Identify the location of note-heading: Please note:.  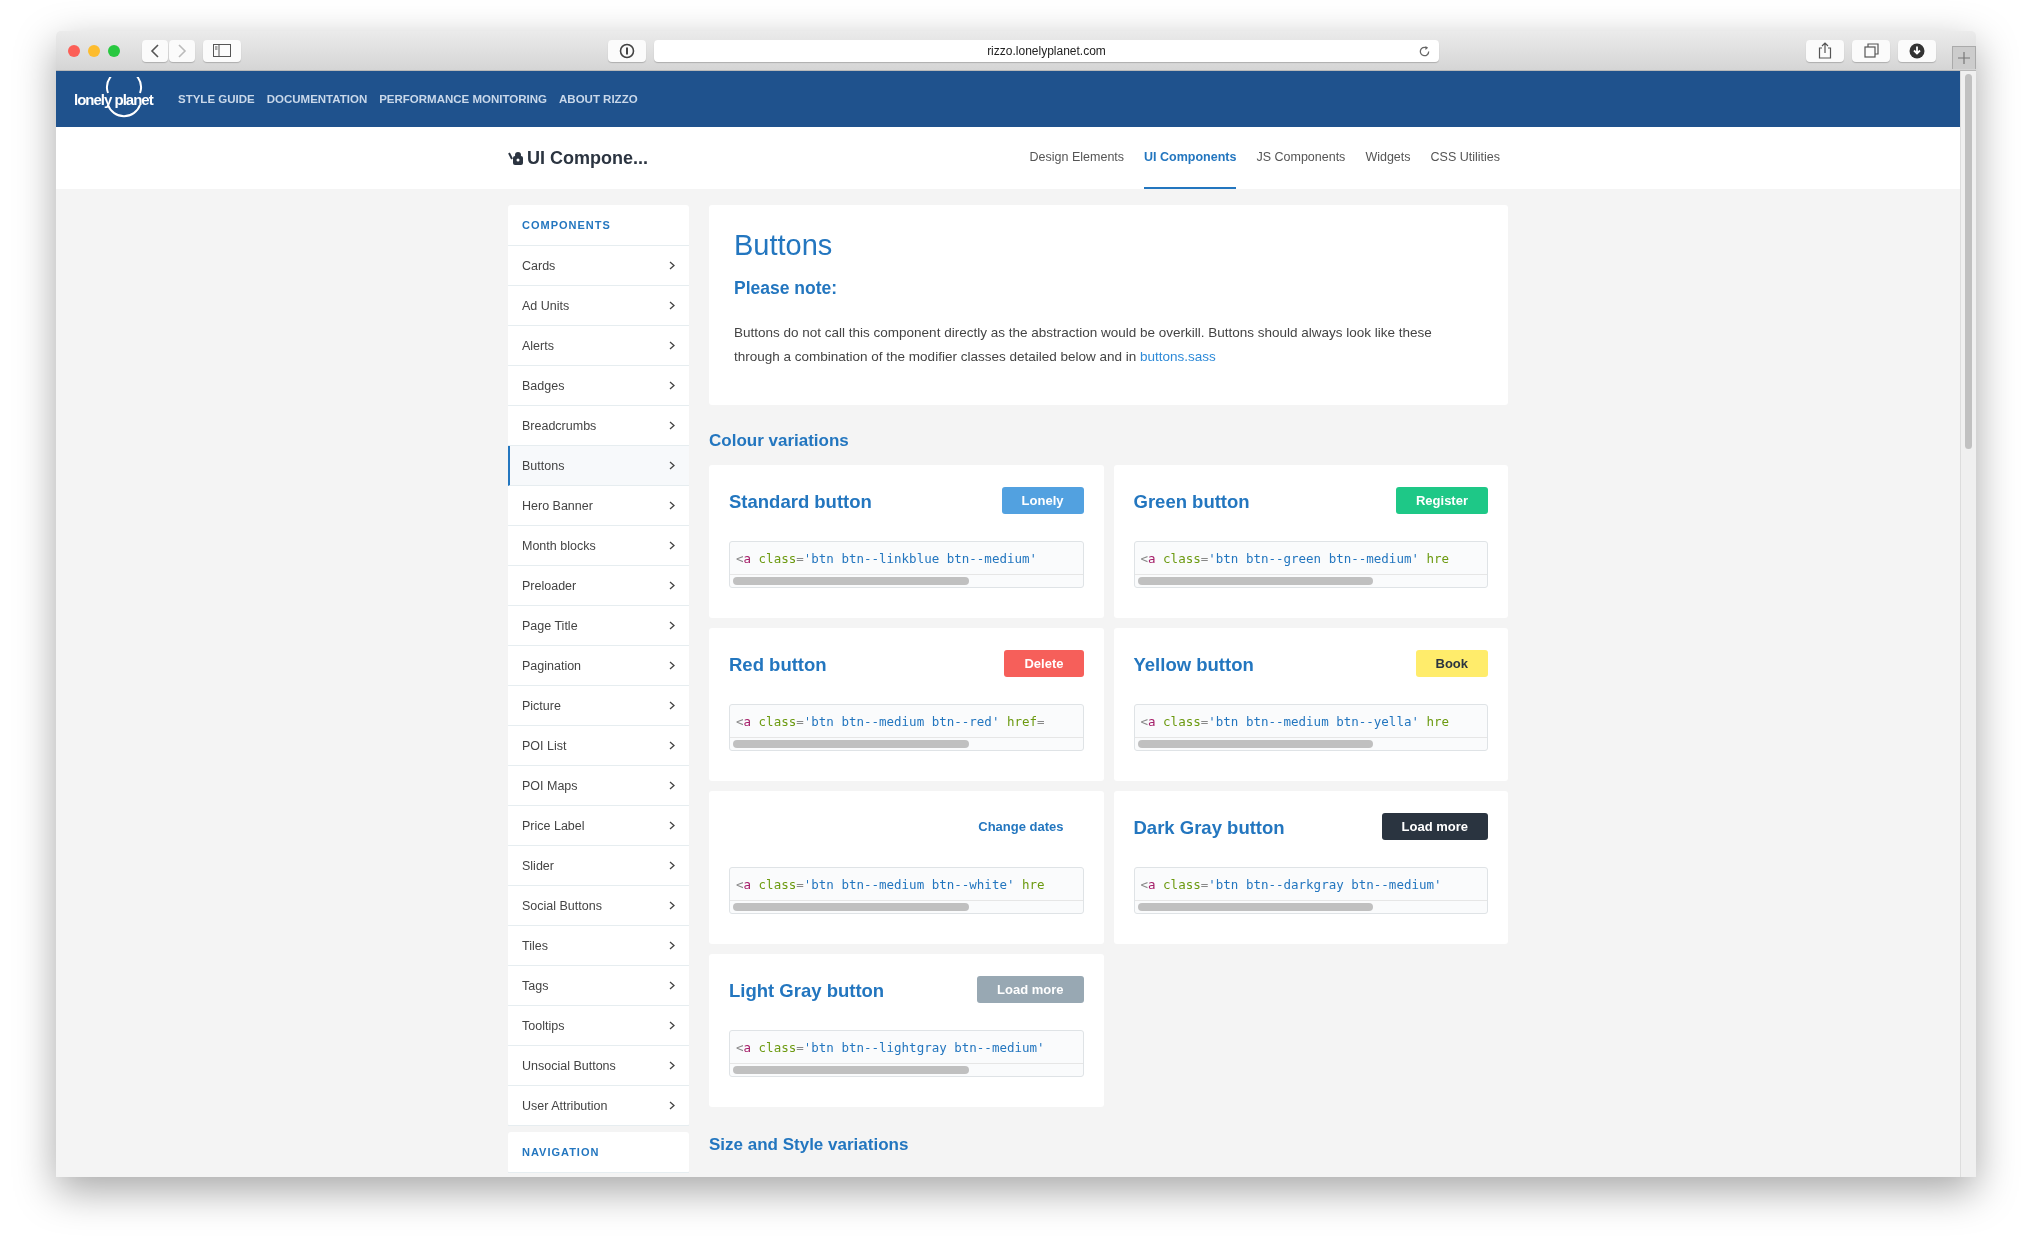
(786, 288).